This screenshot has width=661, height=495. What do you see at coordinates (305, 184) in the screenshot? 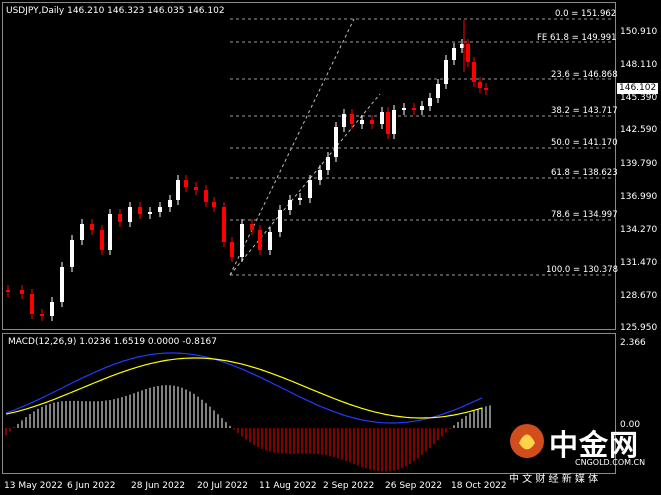
I see `fib-projection-line` at bounding box center [305, 184].